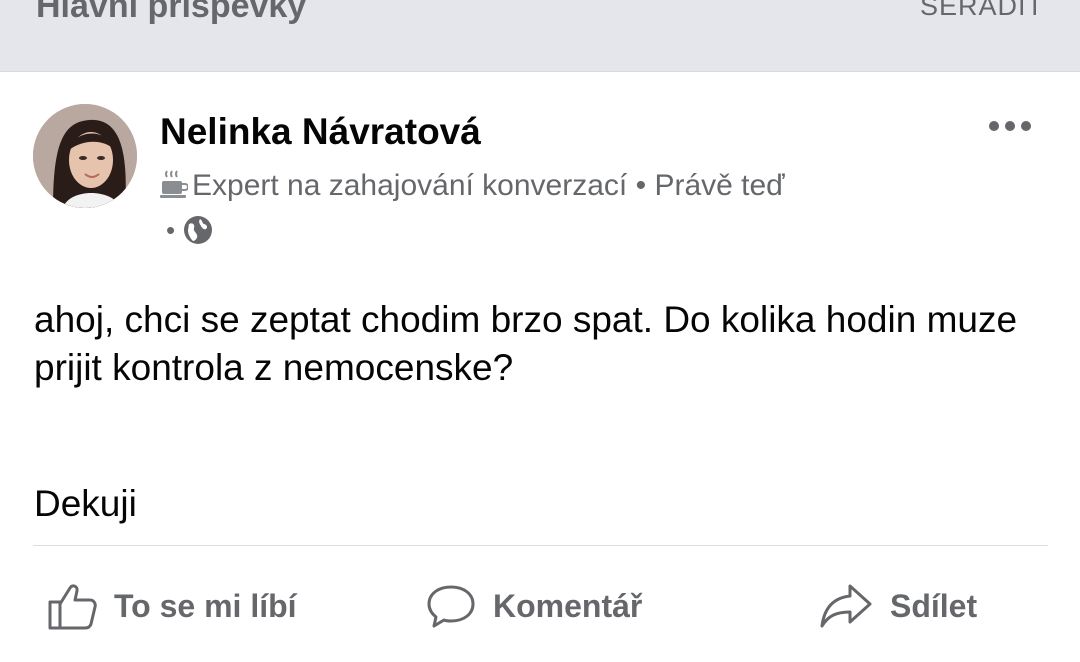  I want to click on avatar-photo, so click(85, 156).